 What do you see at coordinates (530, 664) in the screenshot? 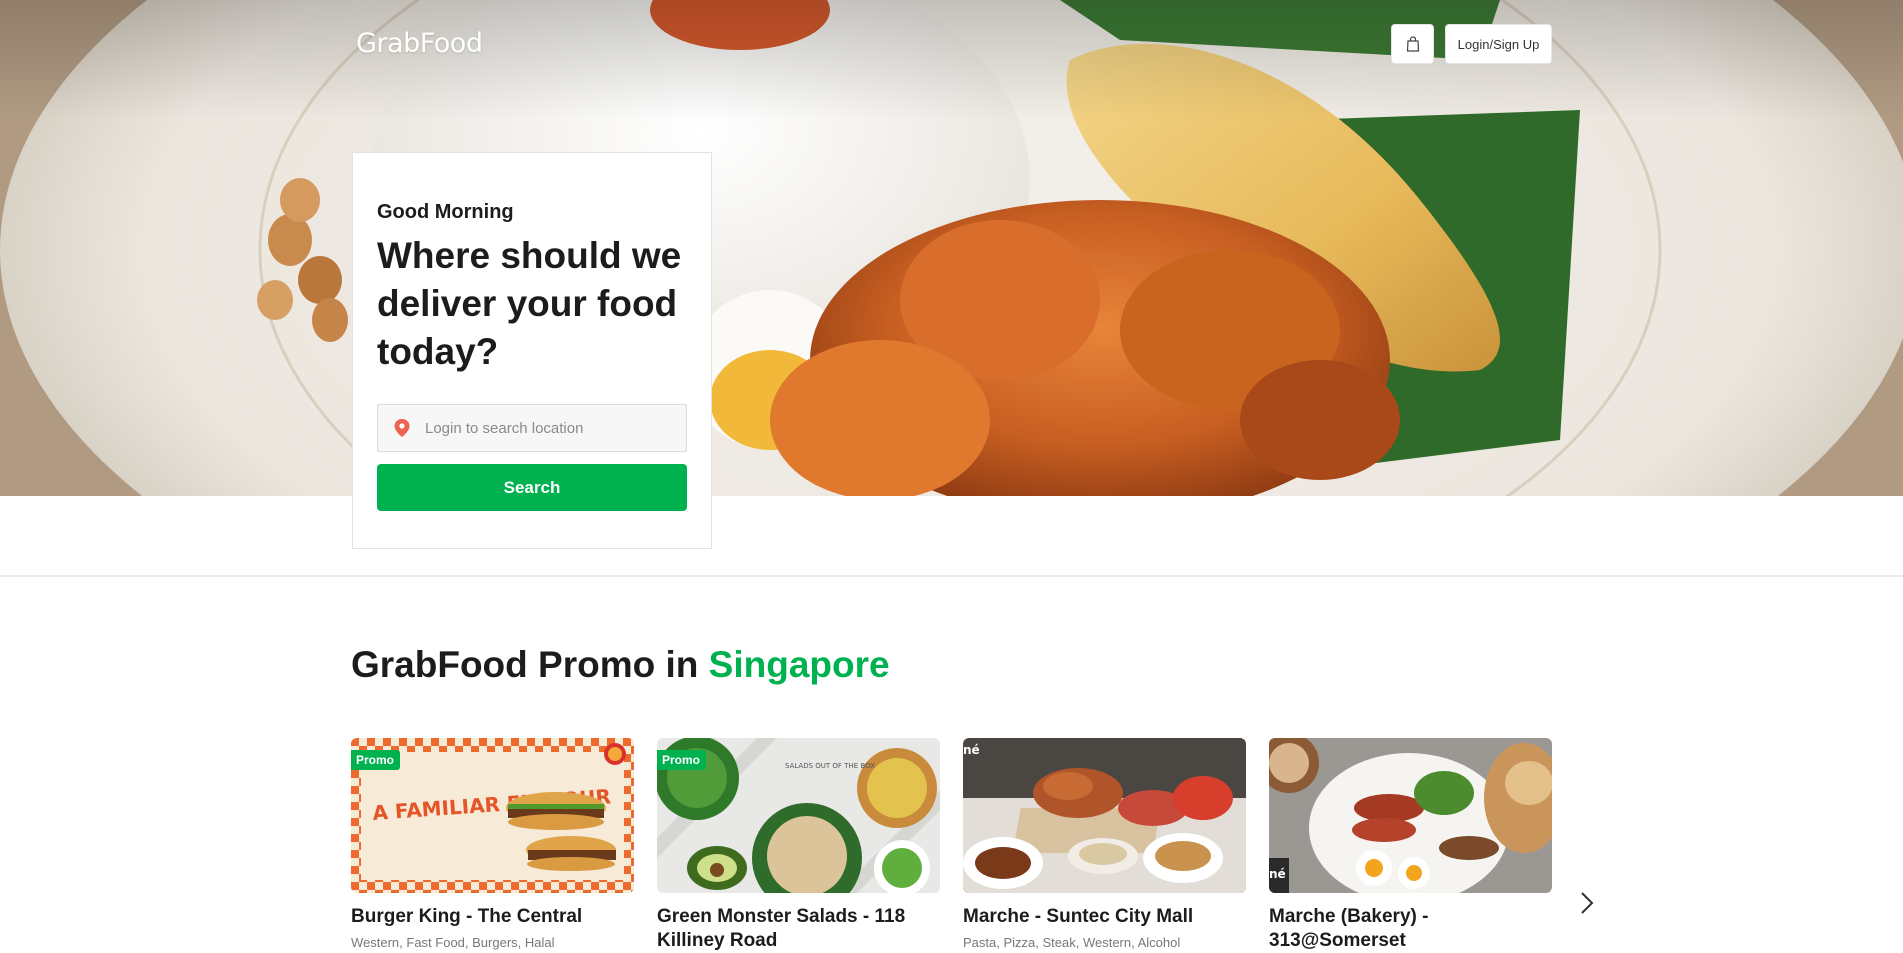
I see `promo-title-prefix: GrabFood Promo in` at bounding box center [530, 664].